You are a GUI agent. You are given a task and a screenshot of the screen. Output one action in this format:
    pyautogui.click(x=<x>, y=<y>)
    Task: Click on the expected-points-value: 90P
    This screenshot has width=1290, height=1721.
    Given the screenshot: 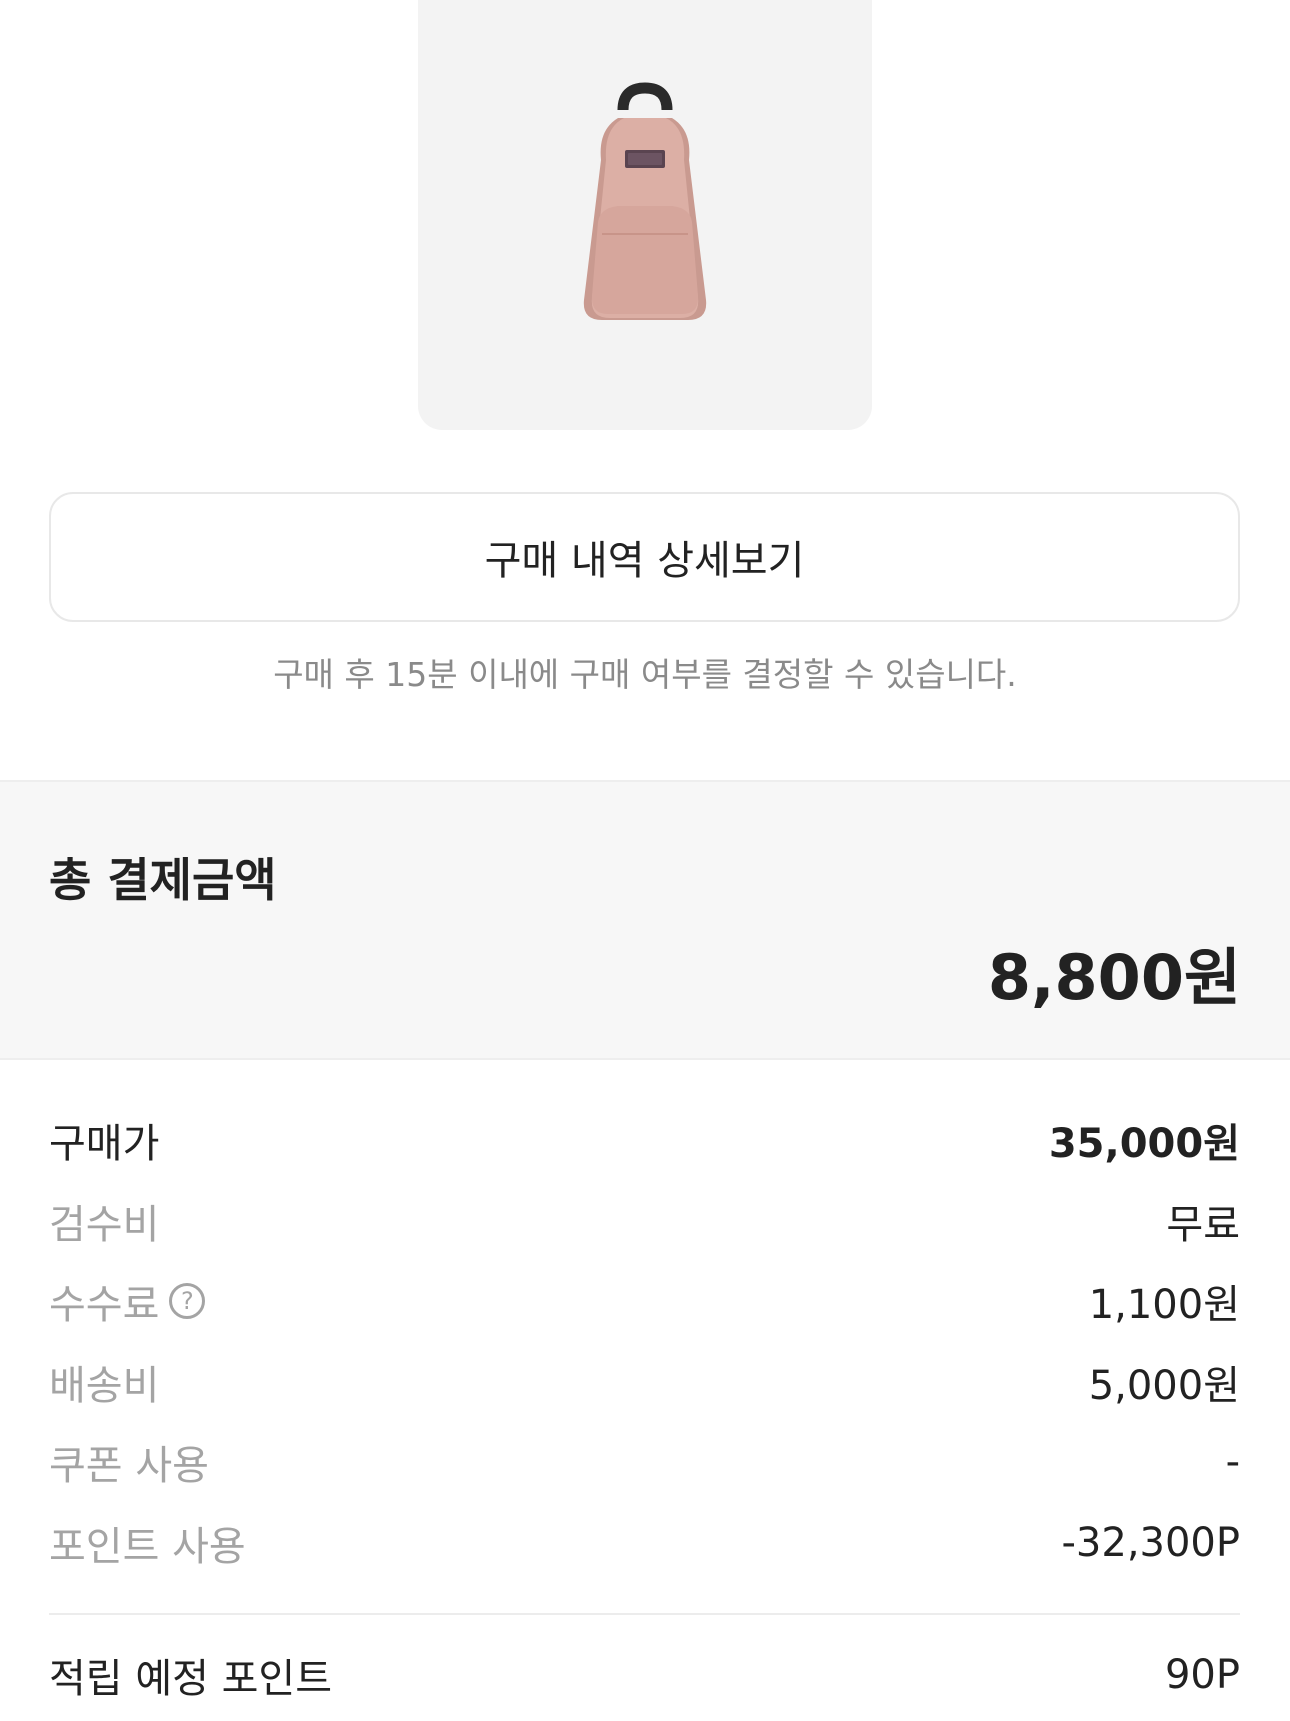 What is the action you would take?
    pyautogui.click(x=1202, y=1675)
    